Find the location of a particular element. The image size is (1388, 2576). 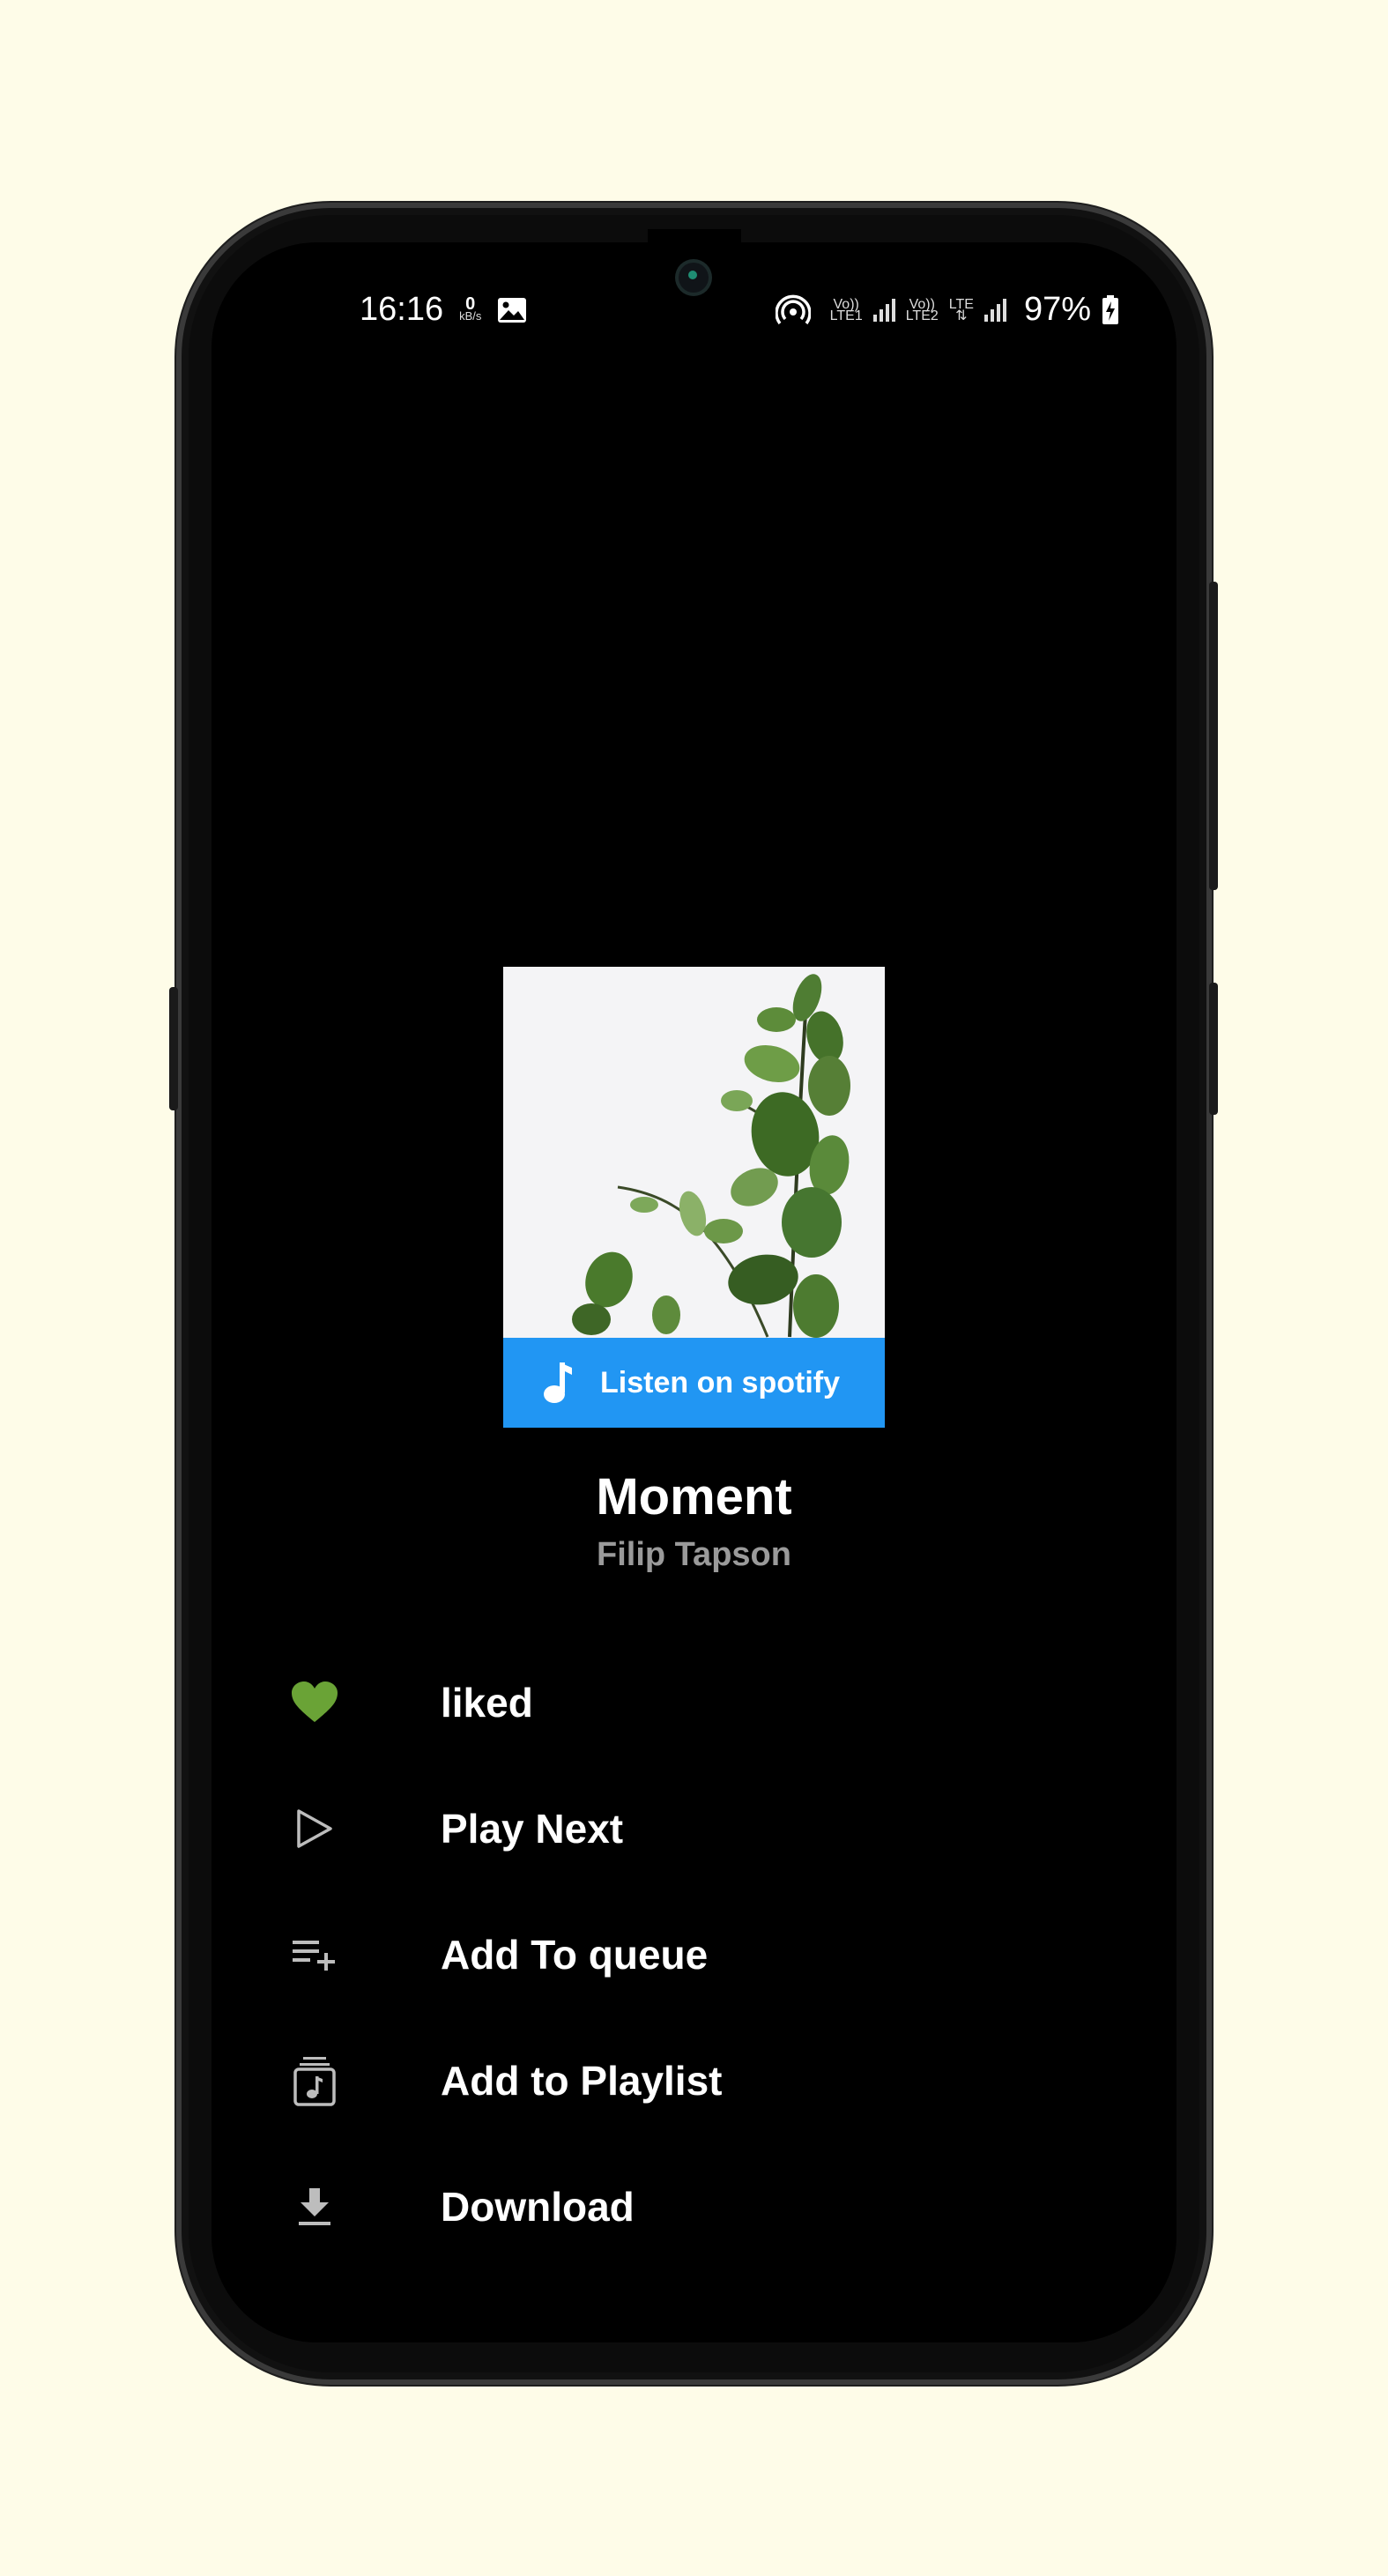

status-bar-left: 16:16 0 kB/s is located at coordinates (443, 310).